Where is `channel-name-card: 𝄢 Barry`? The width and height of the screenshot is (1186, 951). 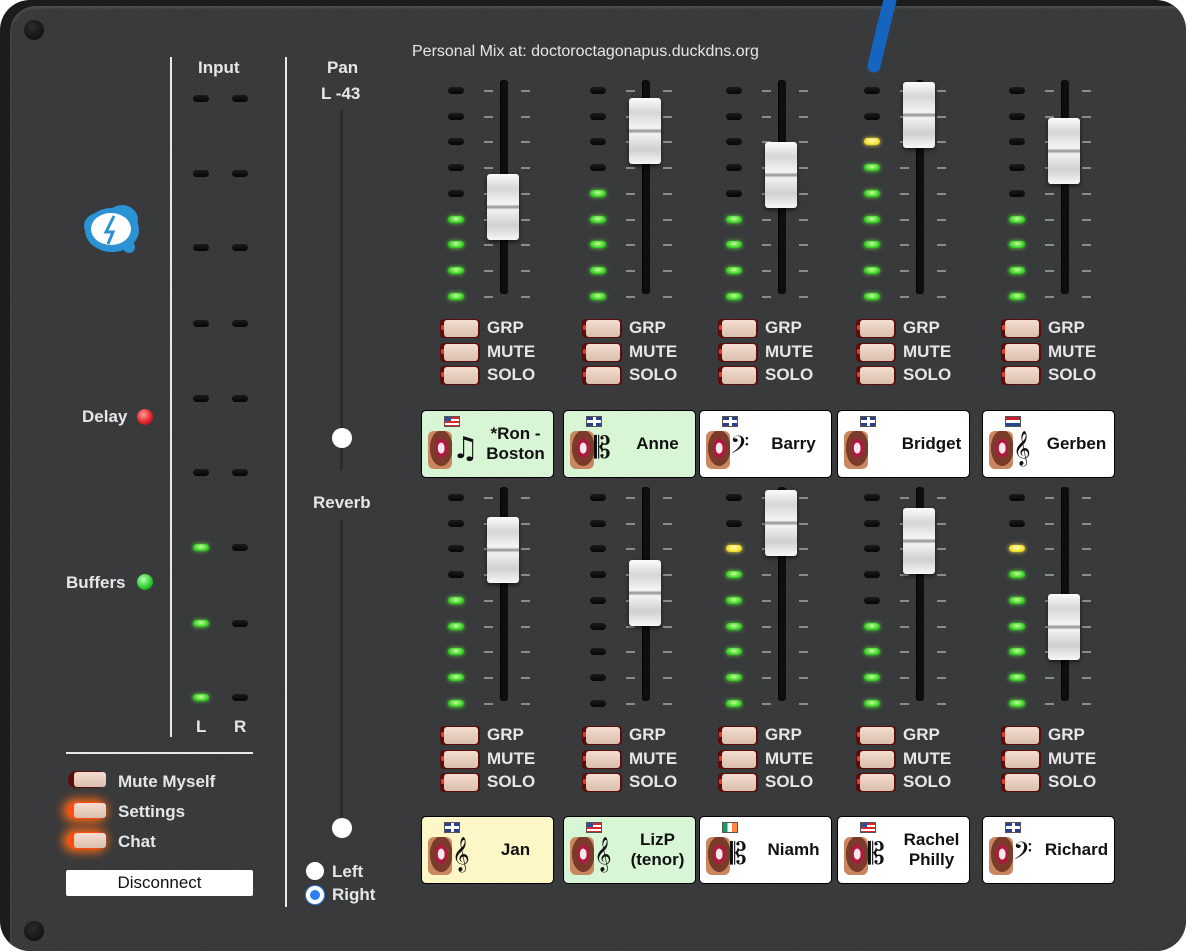
channel-name-card: 𝄢 Barry is located at coordinates (765, 444).